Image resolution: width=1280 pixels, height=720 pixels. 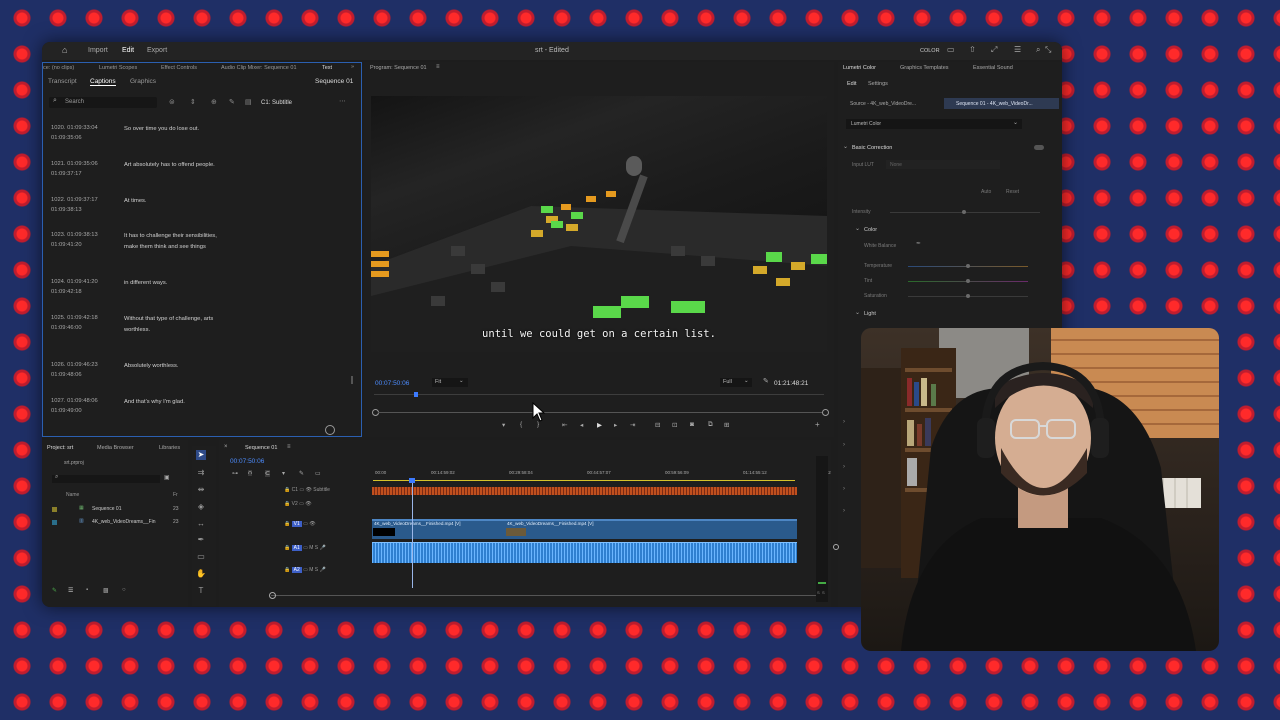 I want to click on menu-icon: ☰, so click(x=1017, y=49).